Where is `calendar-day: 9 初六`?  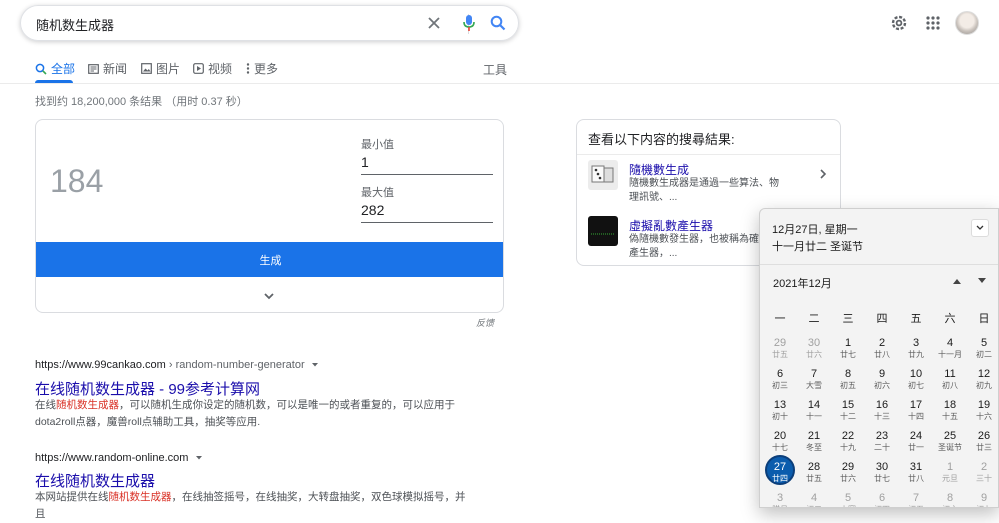
calendar-day: 9 初六 is located at coordinates (882, 379).